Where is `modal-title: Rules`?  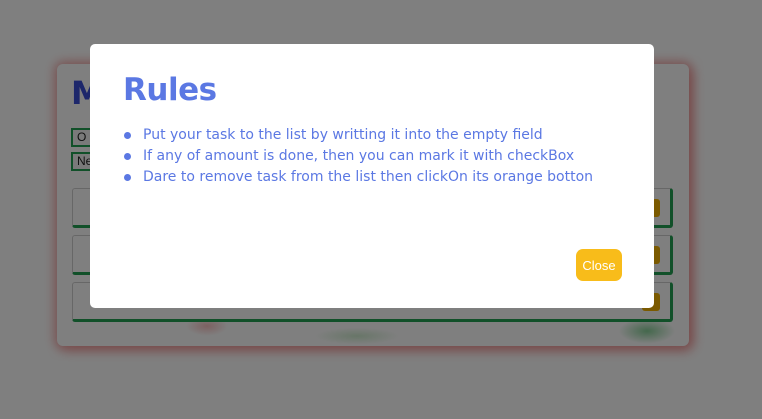
modal-title: Rules is located at coordinates (170, 90).